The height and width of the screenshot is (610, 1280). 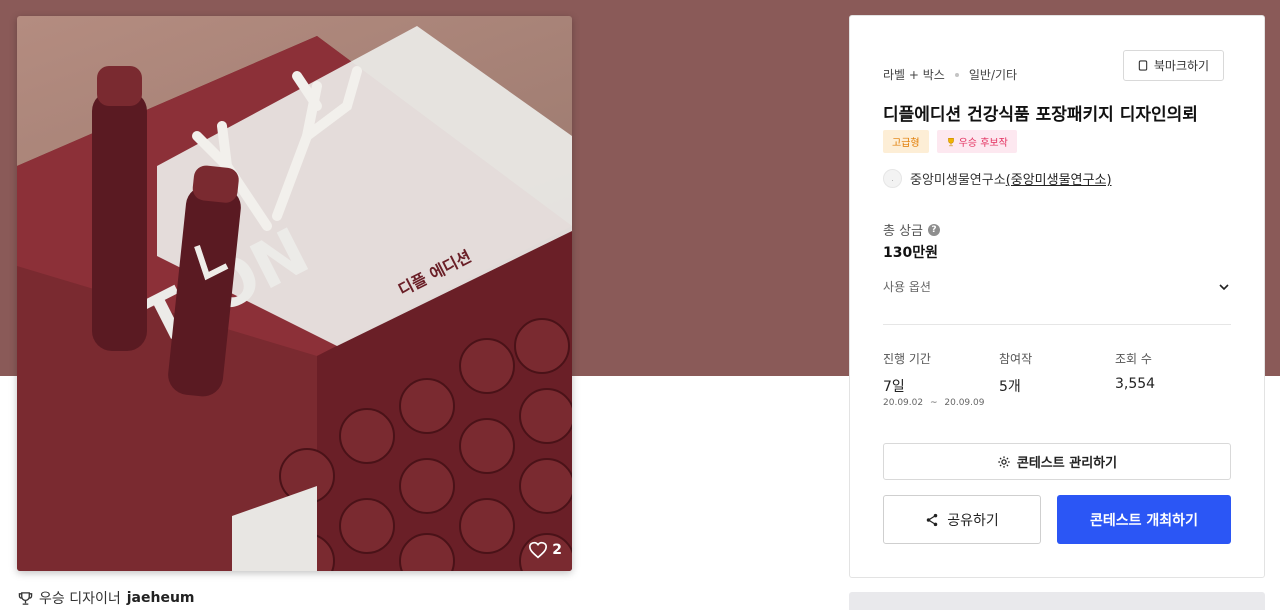 I want to click on host-link: (중앙미생물연구소), so click(x=1059, y=178).